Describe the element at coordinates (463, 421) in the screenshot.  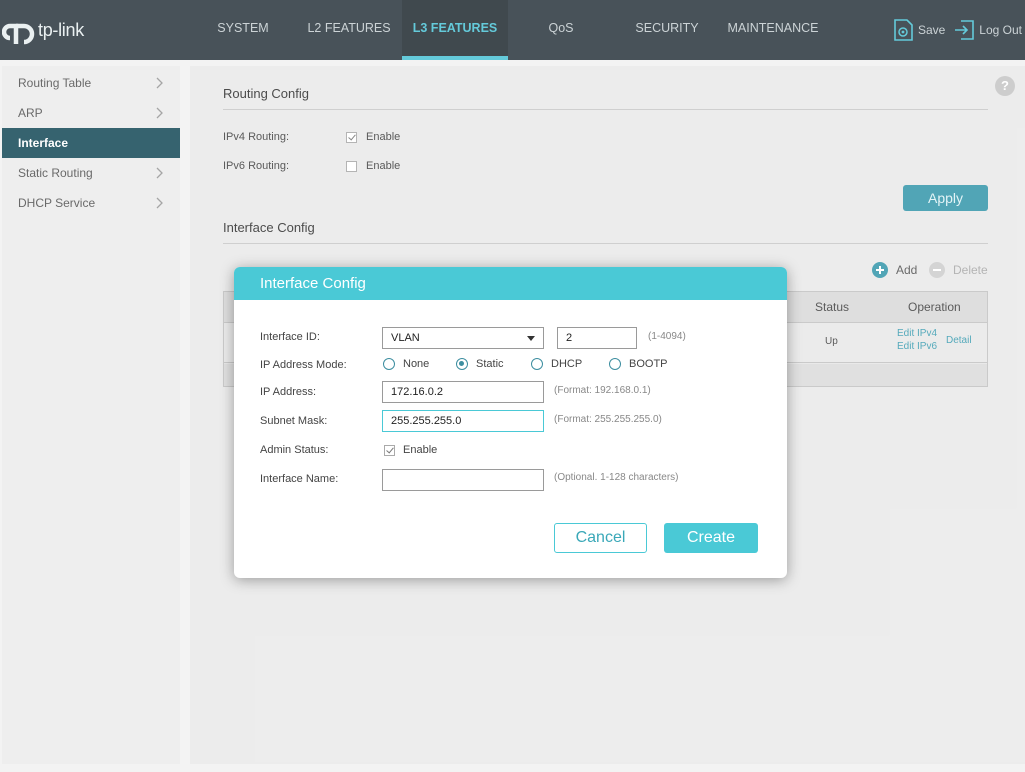
I see `subnet-mask-input: 255.255.255.0` at that location.